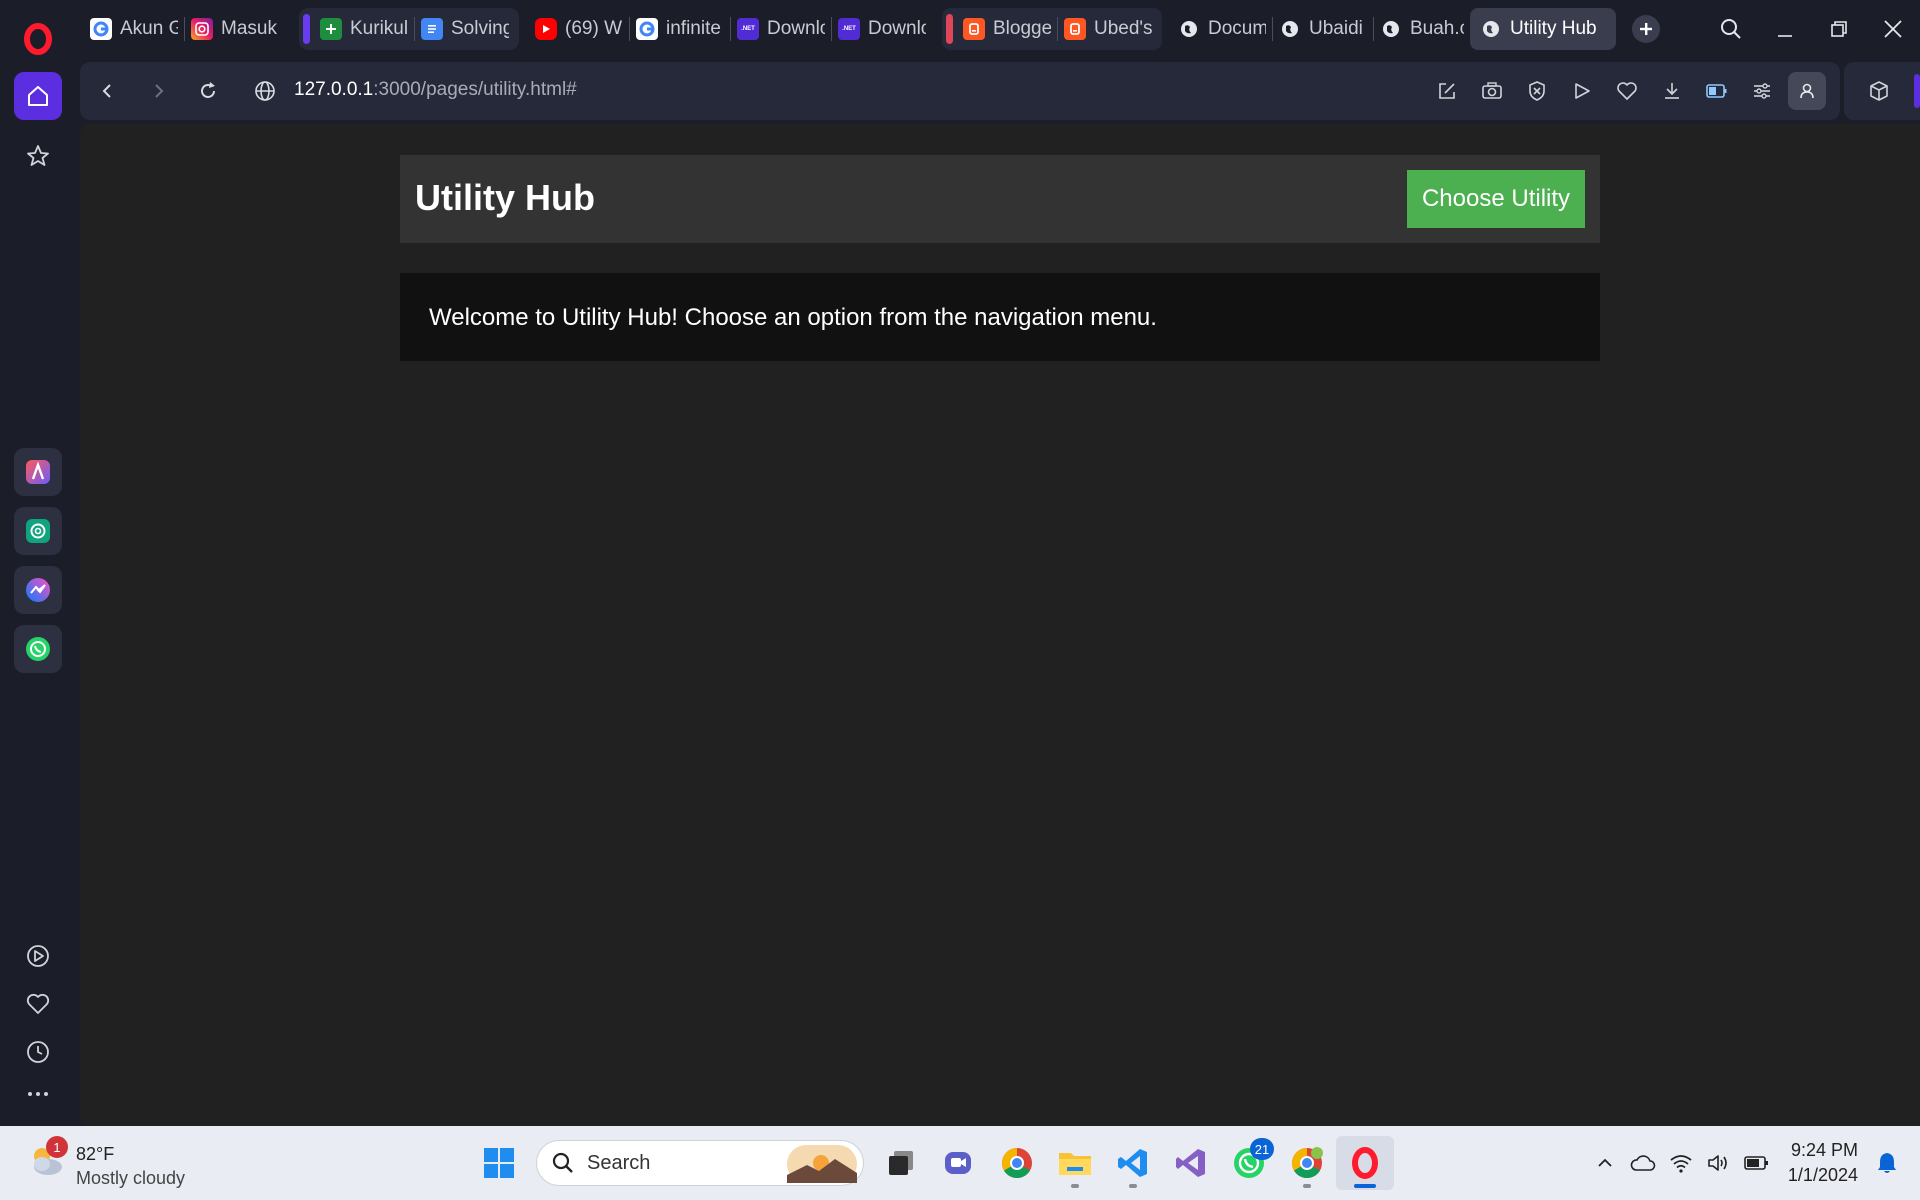 Image resolution: width=1920 pixels, height=1200 pixels. I want to click on more-options-icon, so click(38, 1094).